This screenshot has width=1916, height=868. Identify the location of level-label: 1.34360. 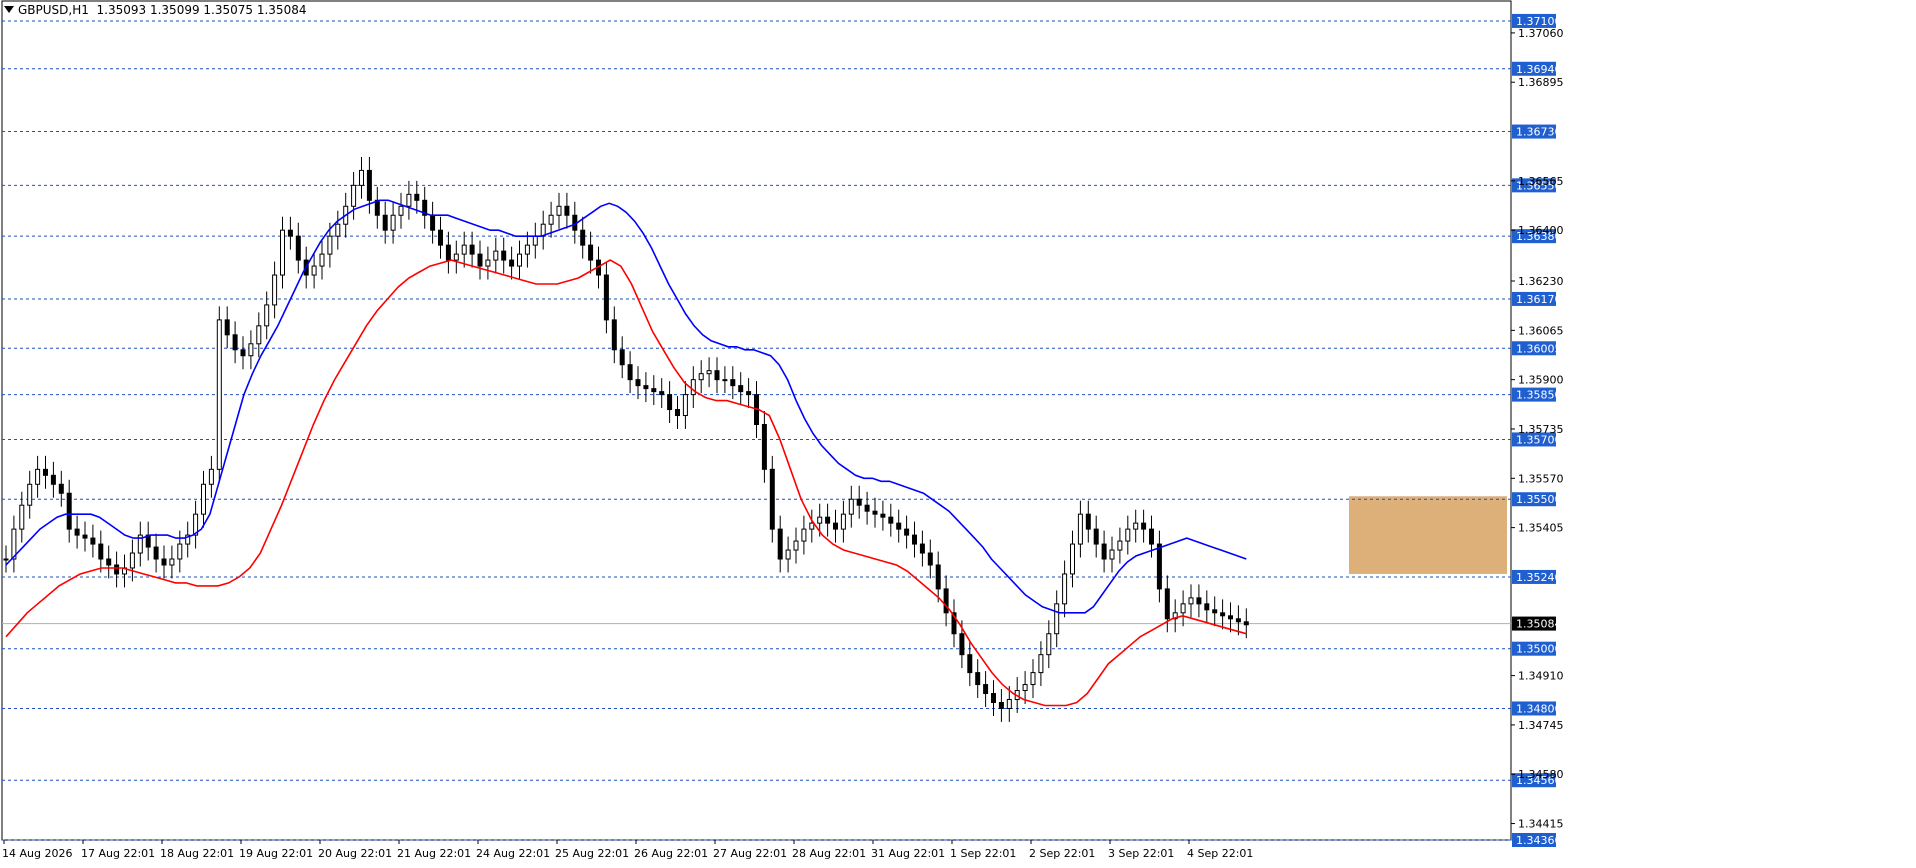
(1539, 840).